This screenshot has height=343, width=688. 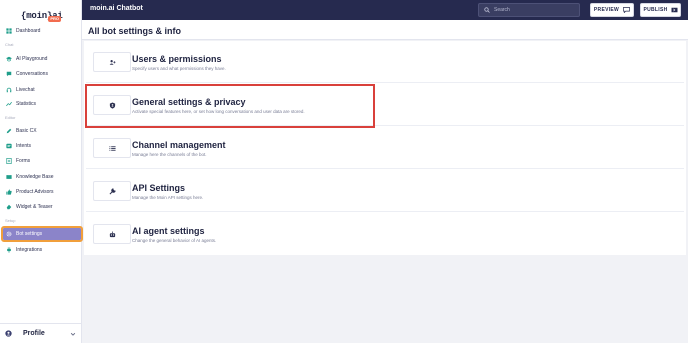 What do you see at coordinates (34, 333) in the screenshot?
I see `profile-label: Profile` at bounding box center [34, 333].